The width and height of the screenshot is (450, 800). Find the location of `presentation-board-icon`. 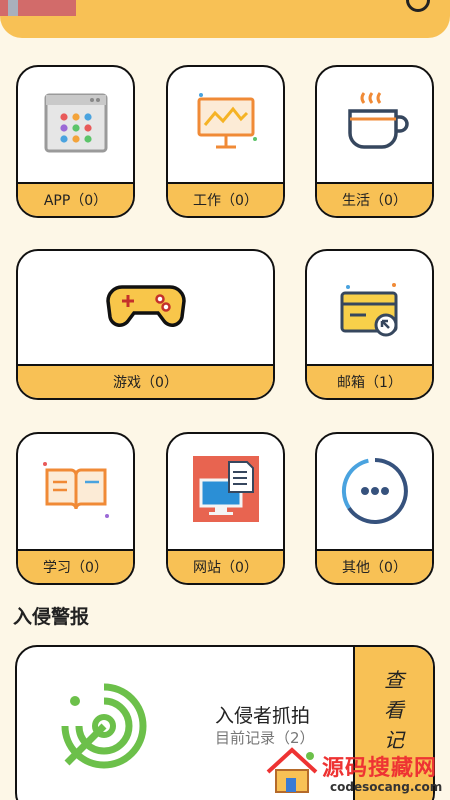

presentation-board-icon is located at coordinates (227, 121).